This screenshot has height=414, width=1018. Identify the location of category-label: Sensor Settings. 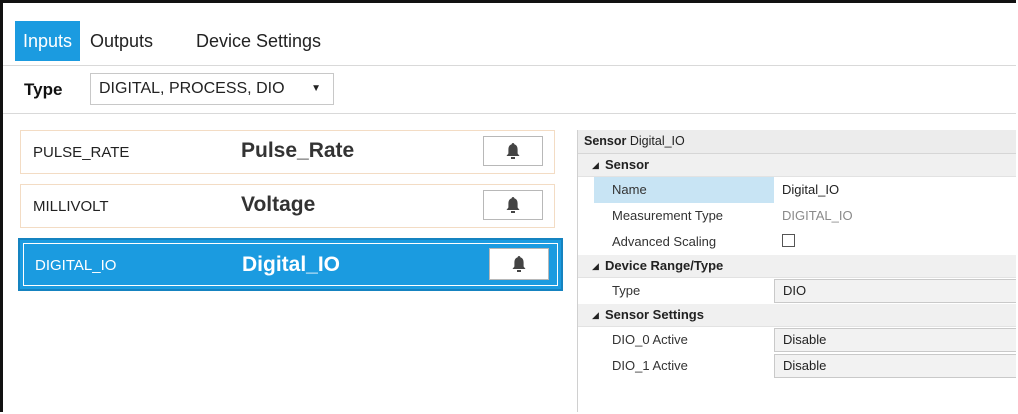
(654, 314).